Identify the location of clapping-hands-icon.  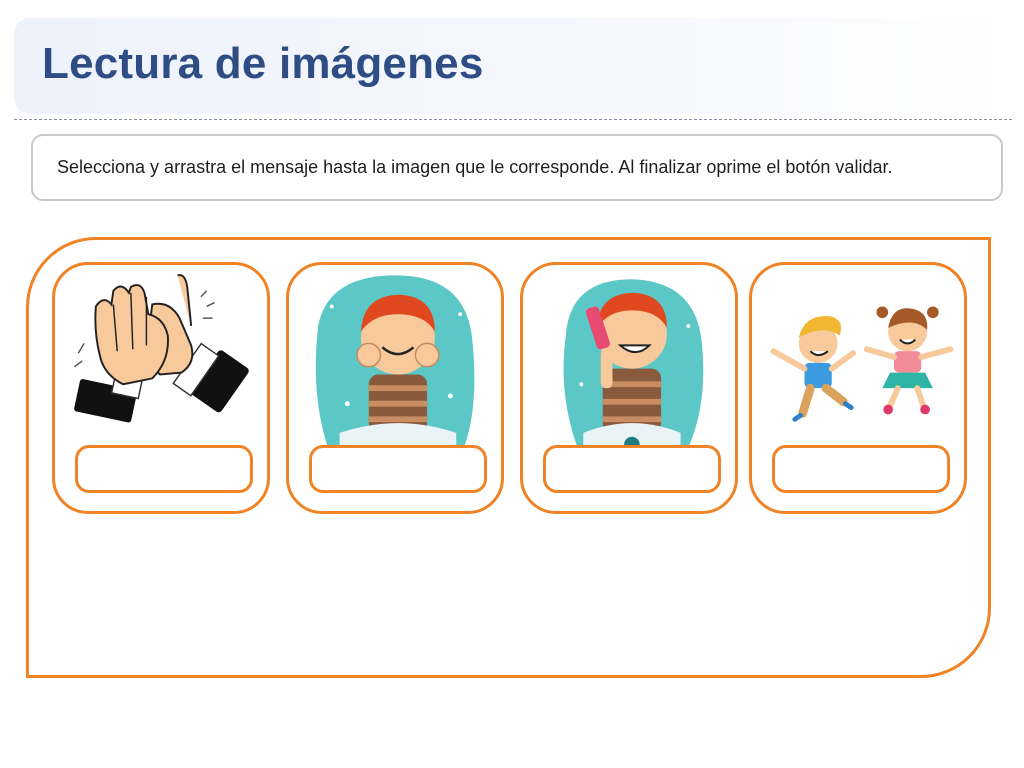
(161, 348).